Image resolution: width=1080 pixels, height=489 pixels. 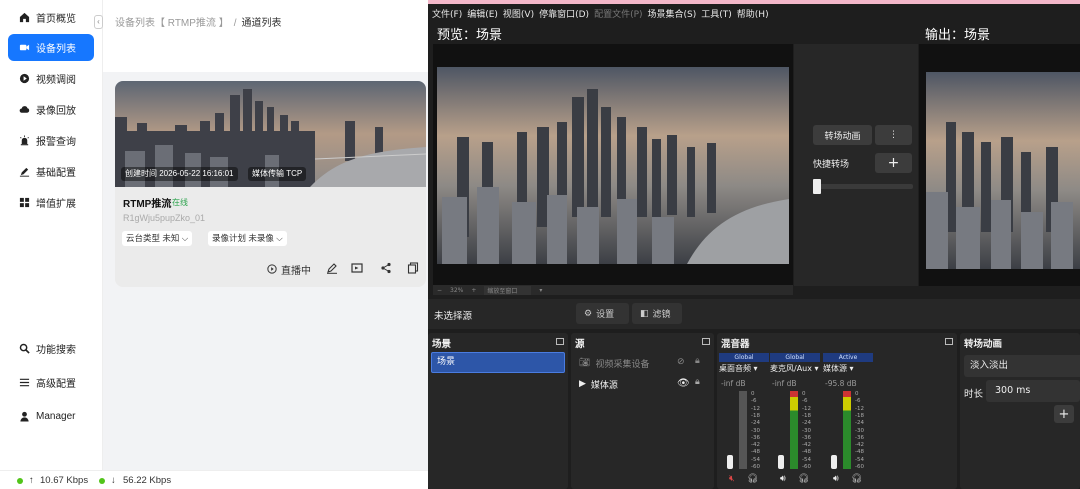 What do you see at coordinates (588, 313) in the screenshot?
I see `gear-icon: ⚙` at bounding box center [588, 313].